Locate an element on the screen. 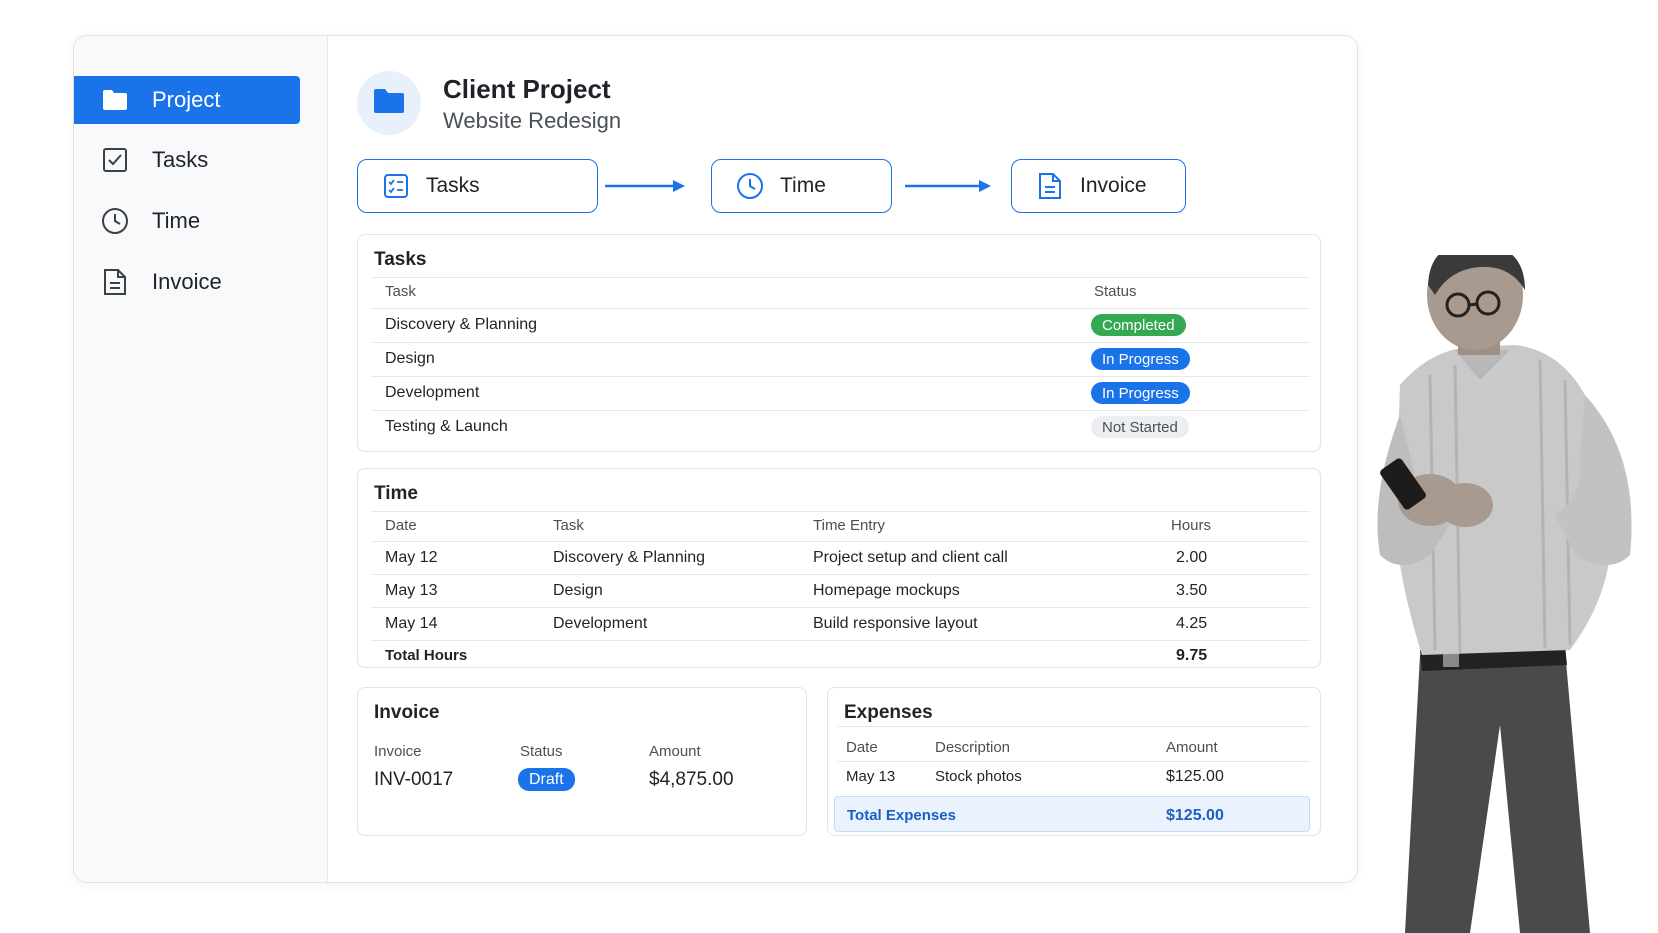 Image resolution: width=1658 pixels, height=933 pixels. total-expenses-value: $125.00 is located at coordinates (1195, 815).